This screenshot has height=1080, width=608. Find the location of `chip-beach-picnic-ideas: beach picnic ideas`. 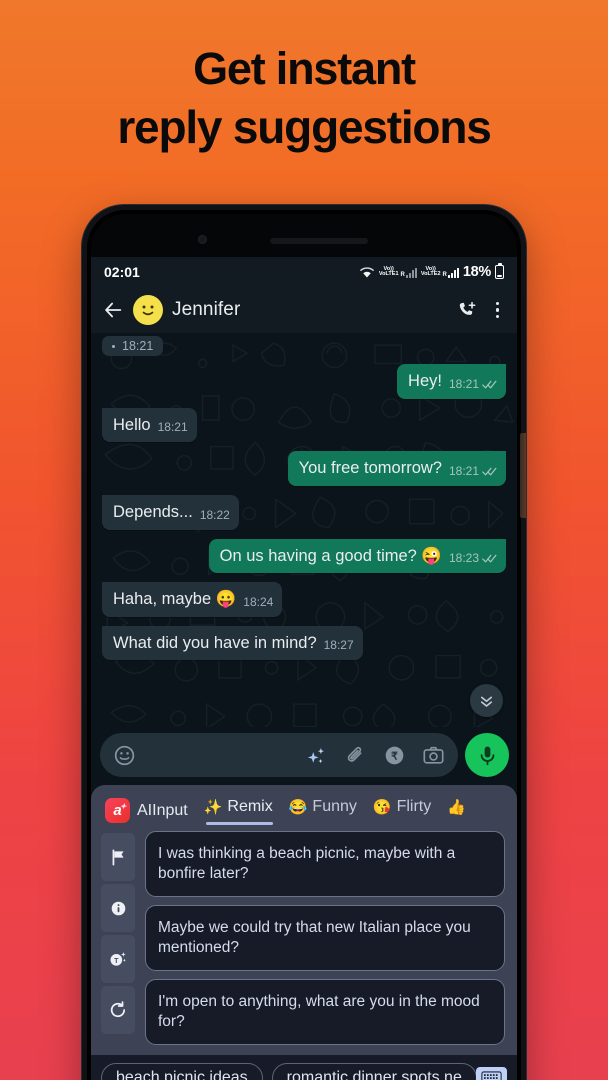

chip-beach-picnic-ideas: beach picnic ideas is located at coordinates (182, 1071).